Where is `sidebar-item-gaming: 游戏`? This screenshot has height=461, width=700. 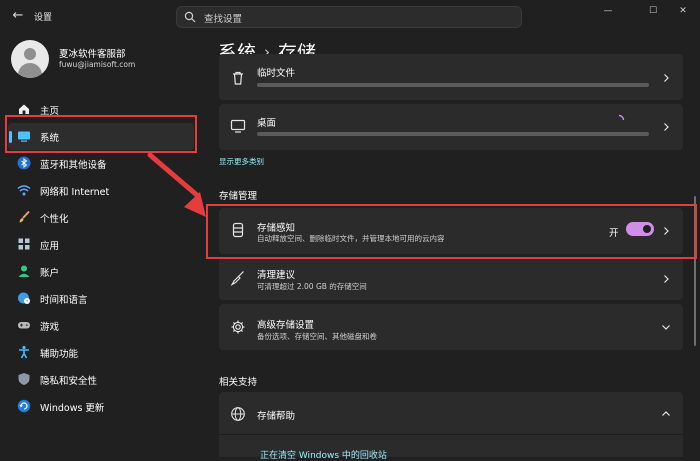
sidebar-item-gaming: 游戏 is located at coordinates (101, 325).